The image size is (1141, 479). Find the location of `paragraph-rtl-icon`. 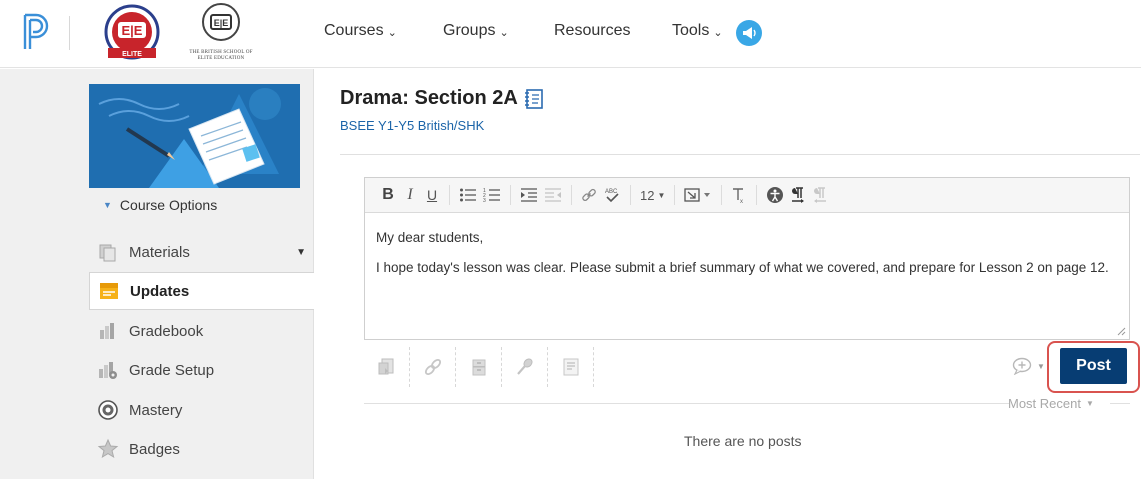

paragraph-rtl-icon is located at coordinates (820, 195).